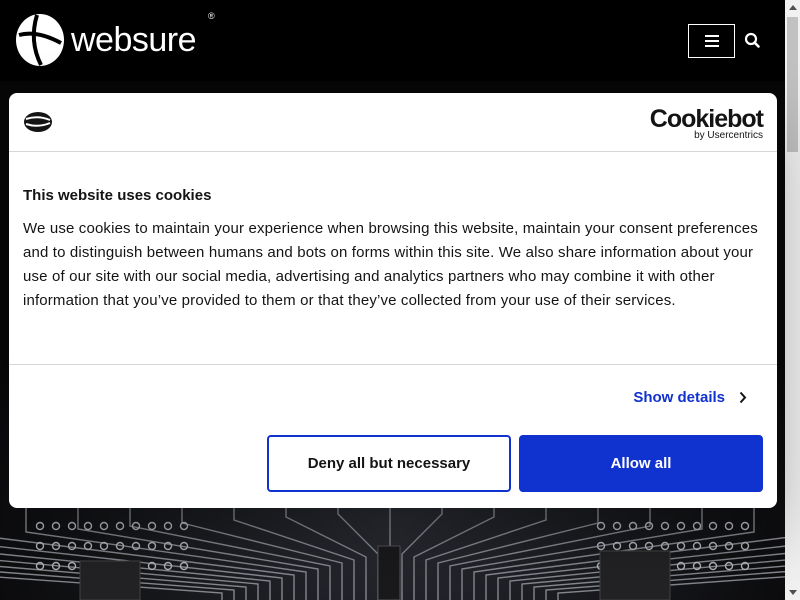  What do you see at coordinates (392, 40) in the screenshot?
I see `site-header: websure ®` at bounding box center [392, 40].